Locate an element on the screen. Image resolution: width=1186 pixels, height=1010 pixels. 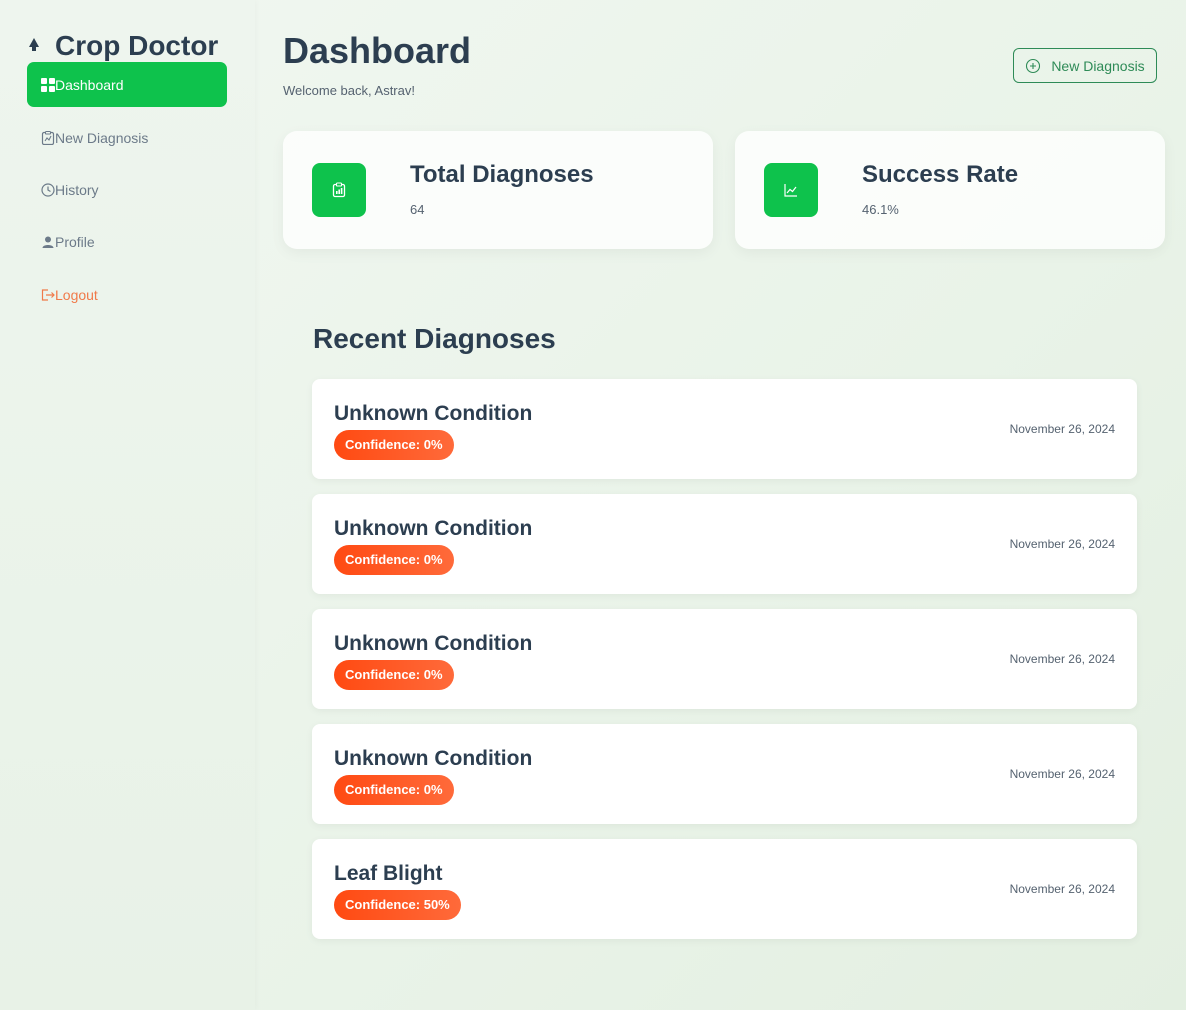
clipboard-chart-icon is located at coordinates (339, 190).